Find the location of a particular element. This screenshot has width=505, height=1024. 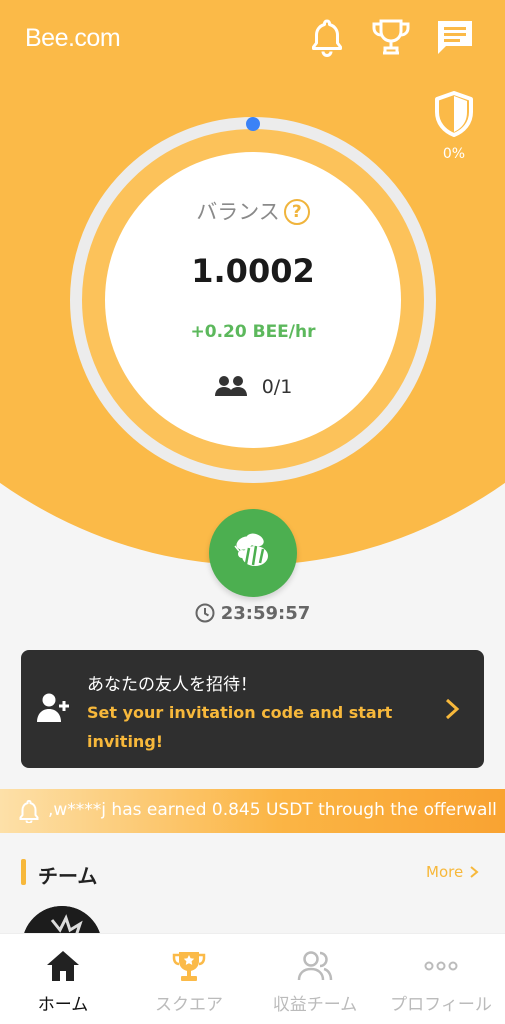

mining-rate: +0.20 BEE/hr is located at coordinates (253, 332).